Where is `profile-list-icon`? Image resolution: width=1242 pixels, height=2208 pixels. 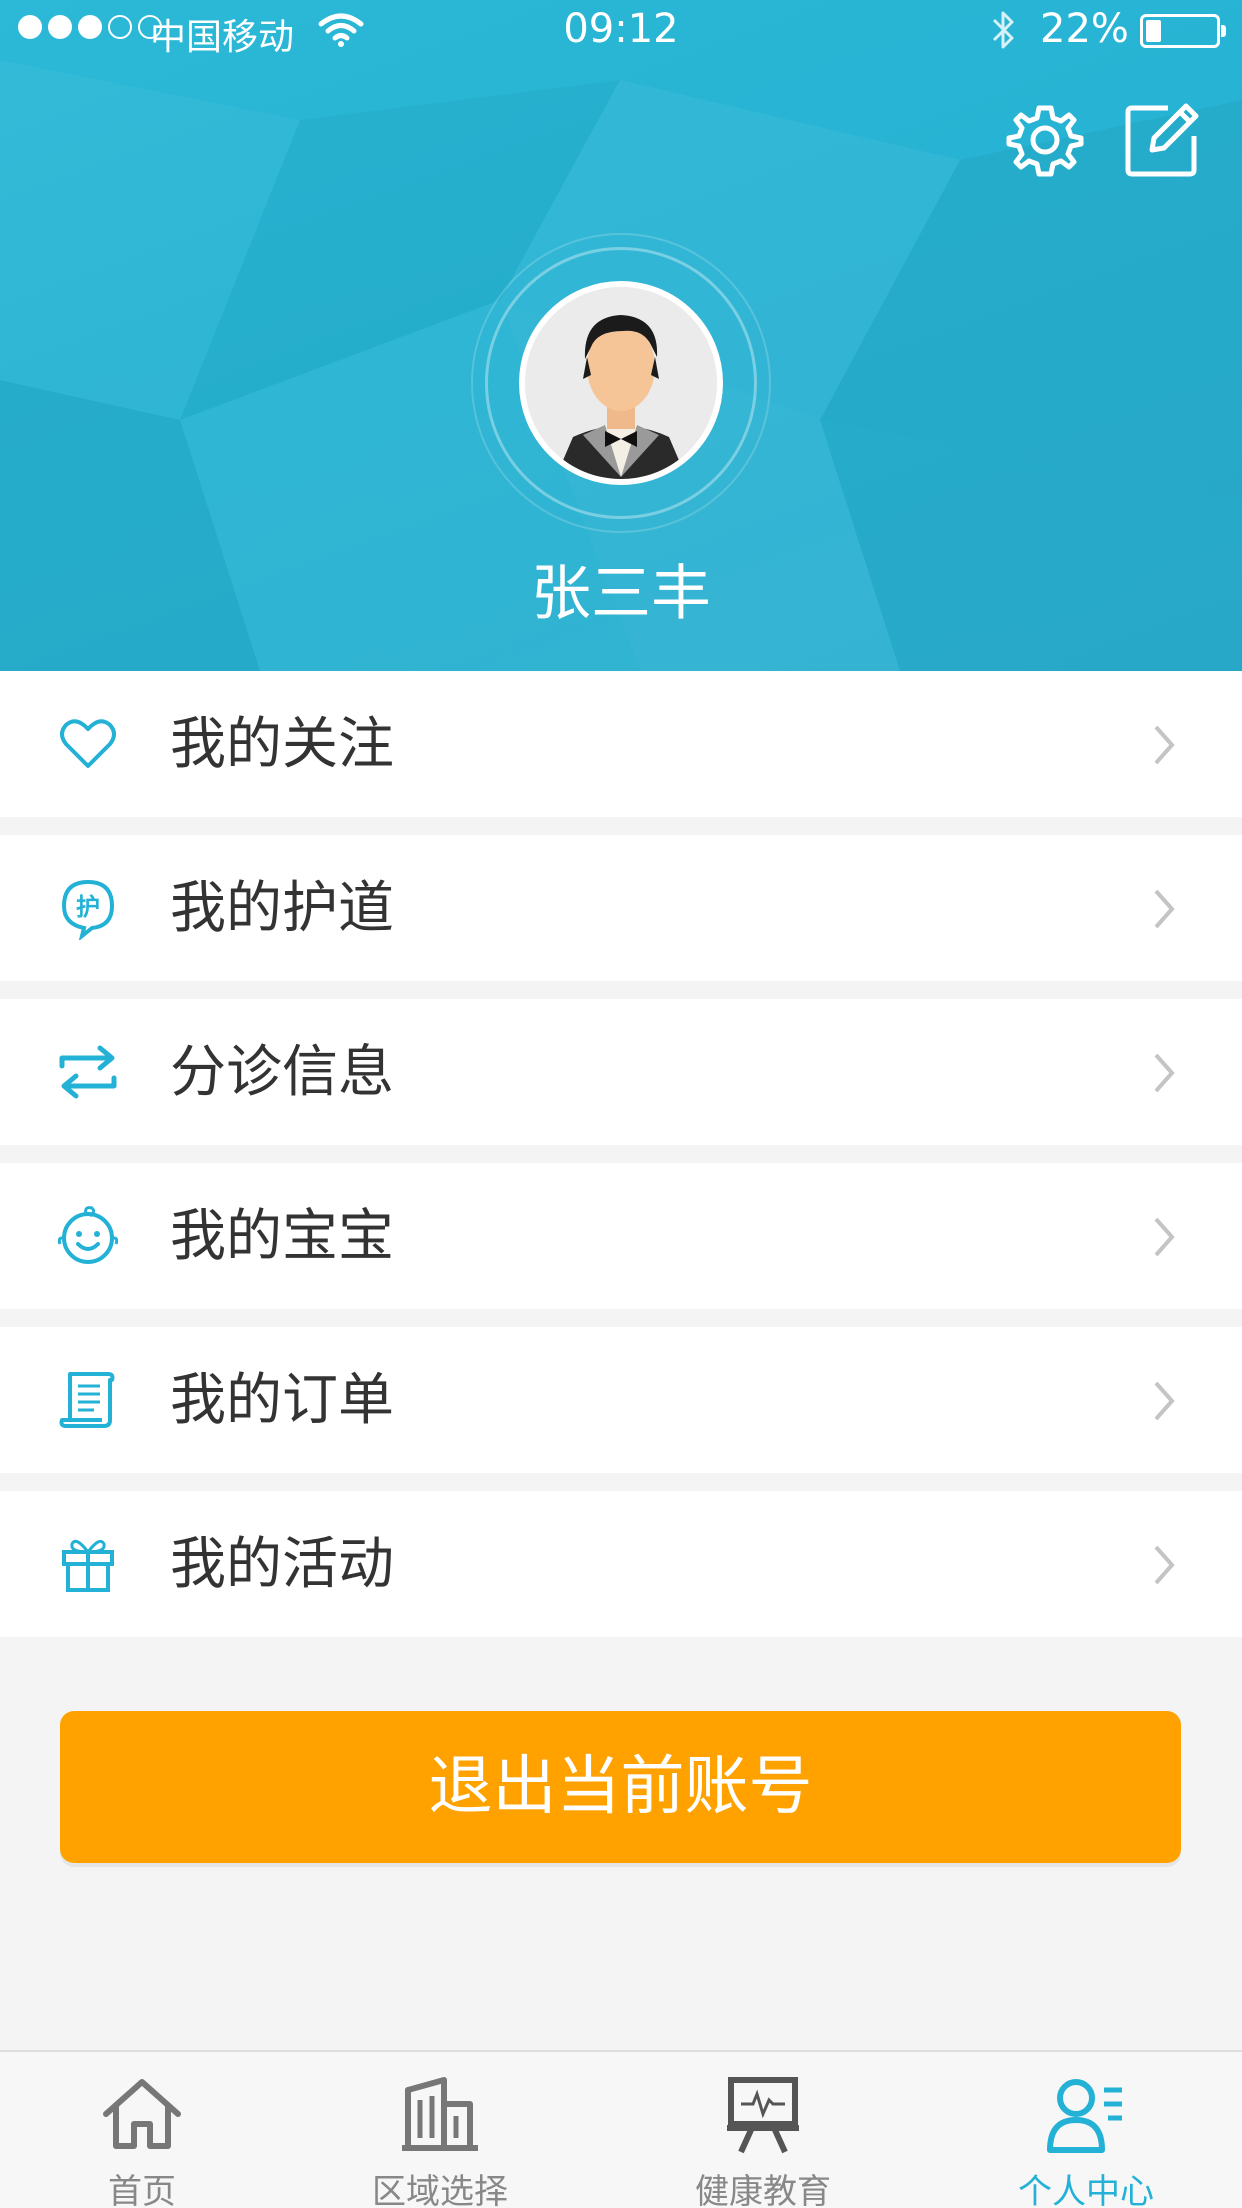 profile-list-icon is located at coordinates (1084, 2116).